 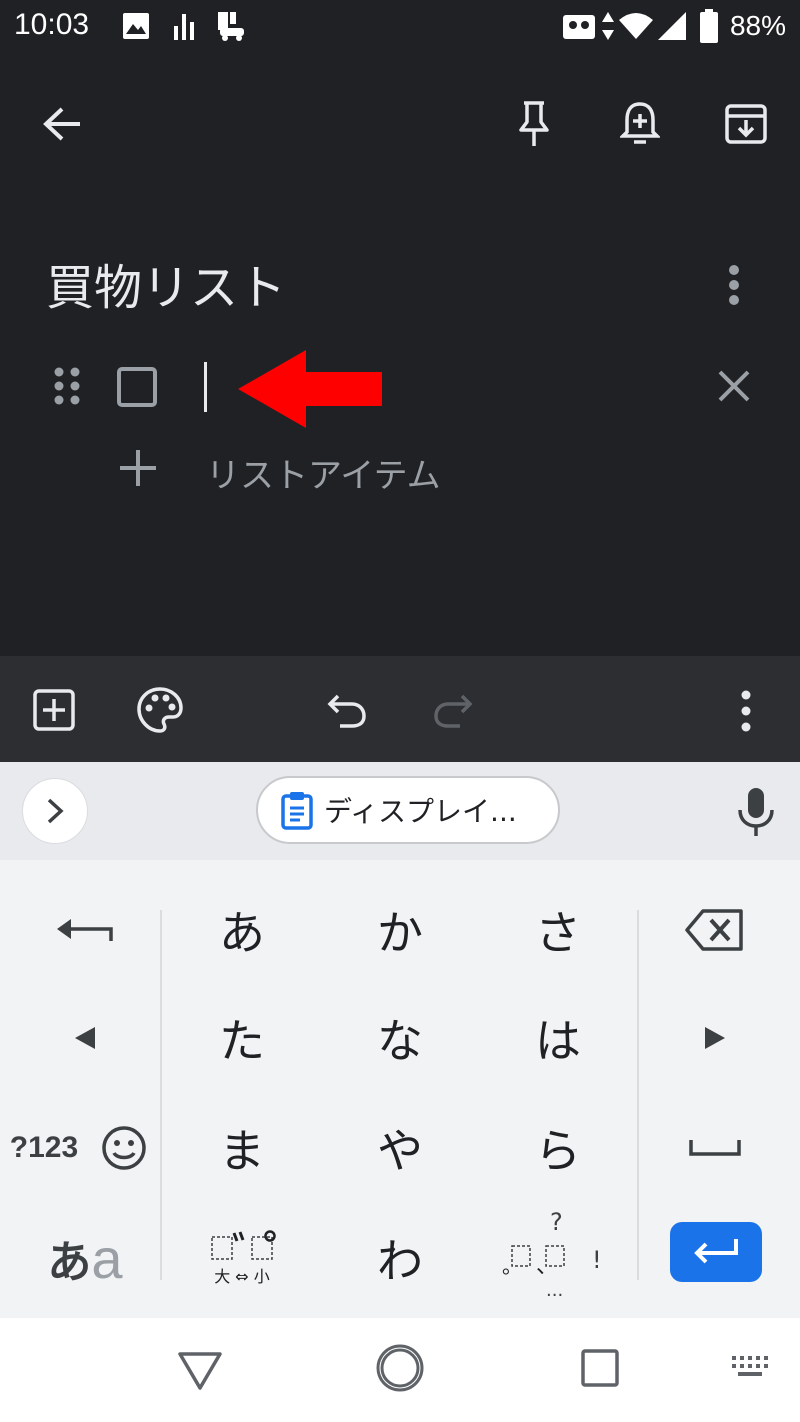 I want to click on key-dakuten: 大 ⇔ 小, so click(x=242, y=1257).